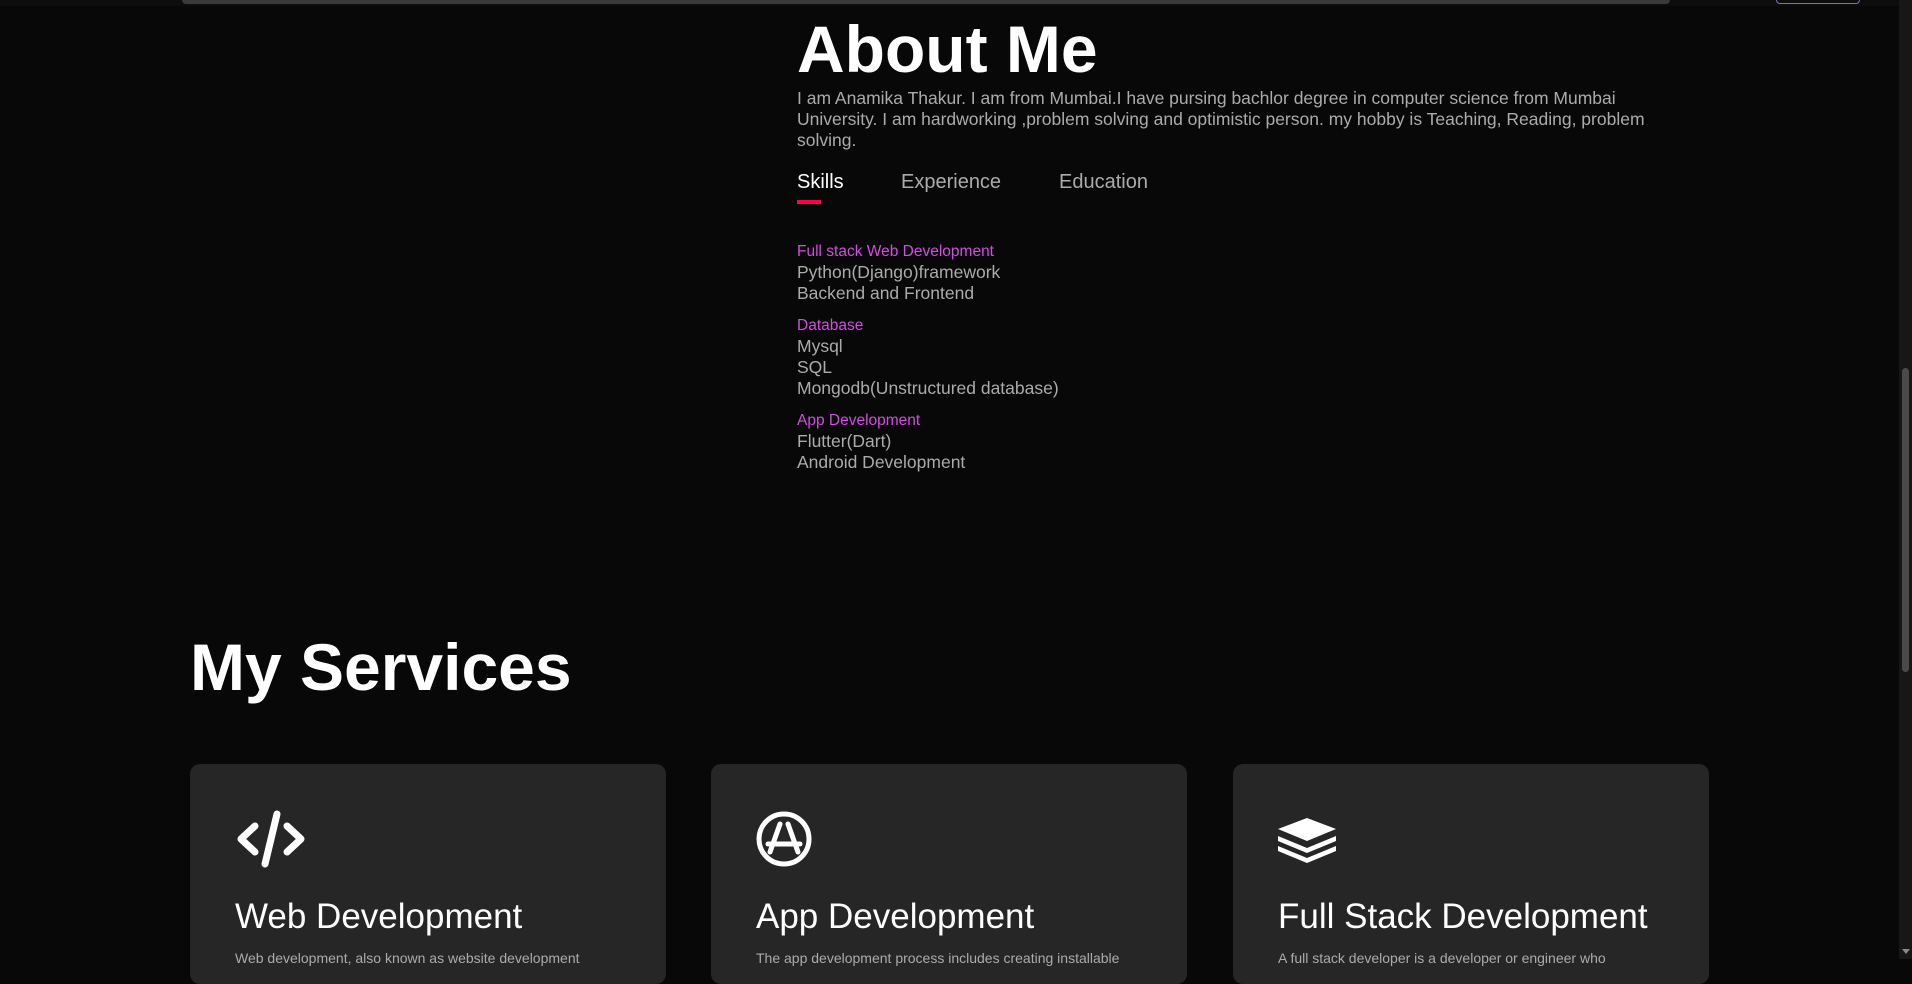 The image size is (1912, 984). What do you see at coordinates (820, 346) in the screenshot?
I see `skill-item: Mysql` at bounding box center [820, 346].